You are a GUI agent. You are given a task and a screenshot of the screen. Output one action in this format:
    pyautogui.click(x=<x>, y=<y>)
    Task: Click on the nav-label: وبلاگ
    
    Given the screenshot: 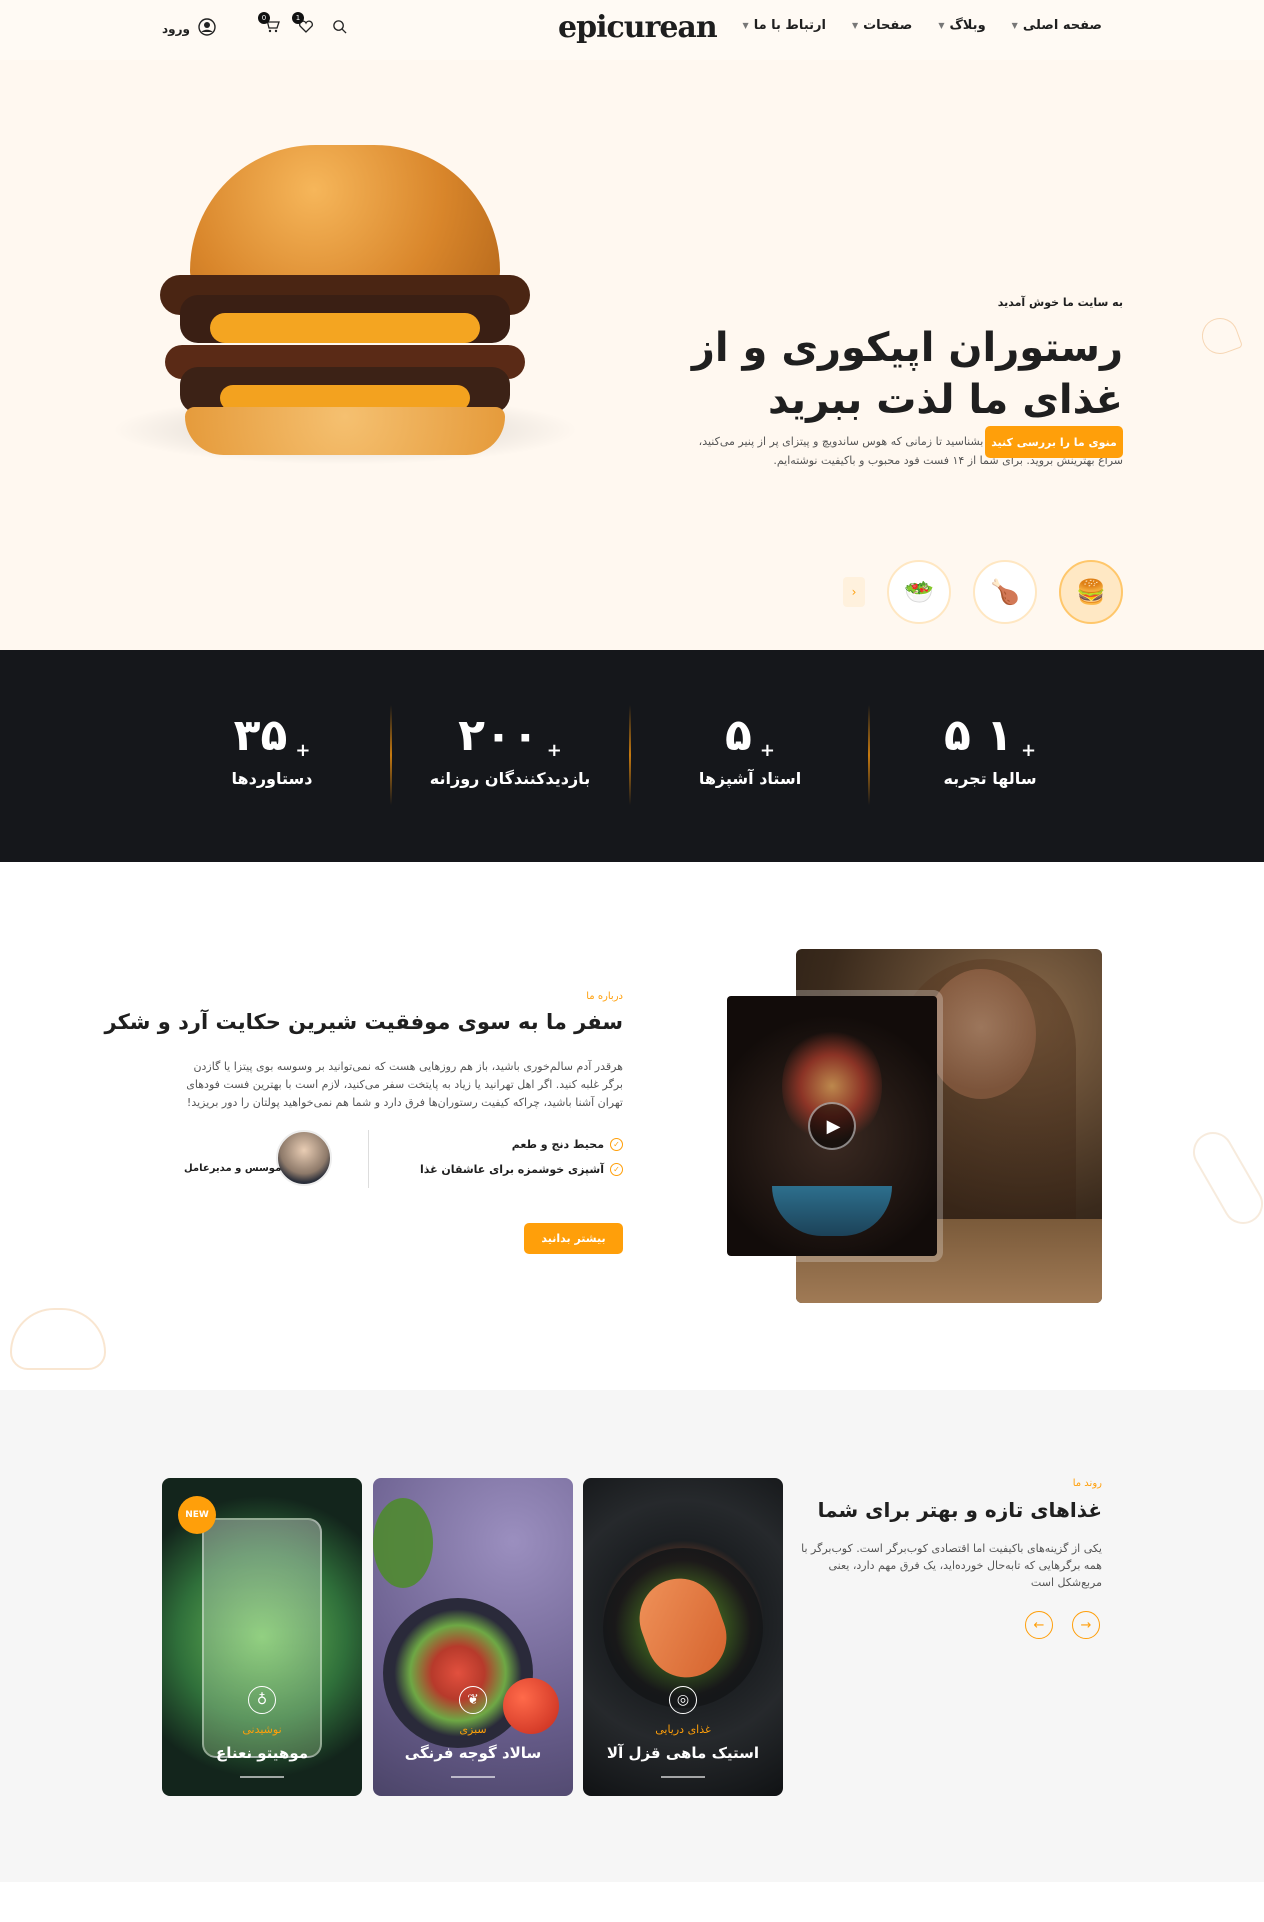 What is the action you would take?
    pyautogui.click(x=967, y=25)
    